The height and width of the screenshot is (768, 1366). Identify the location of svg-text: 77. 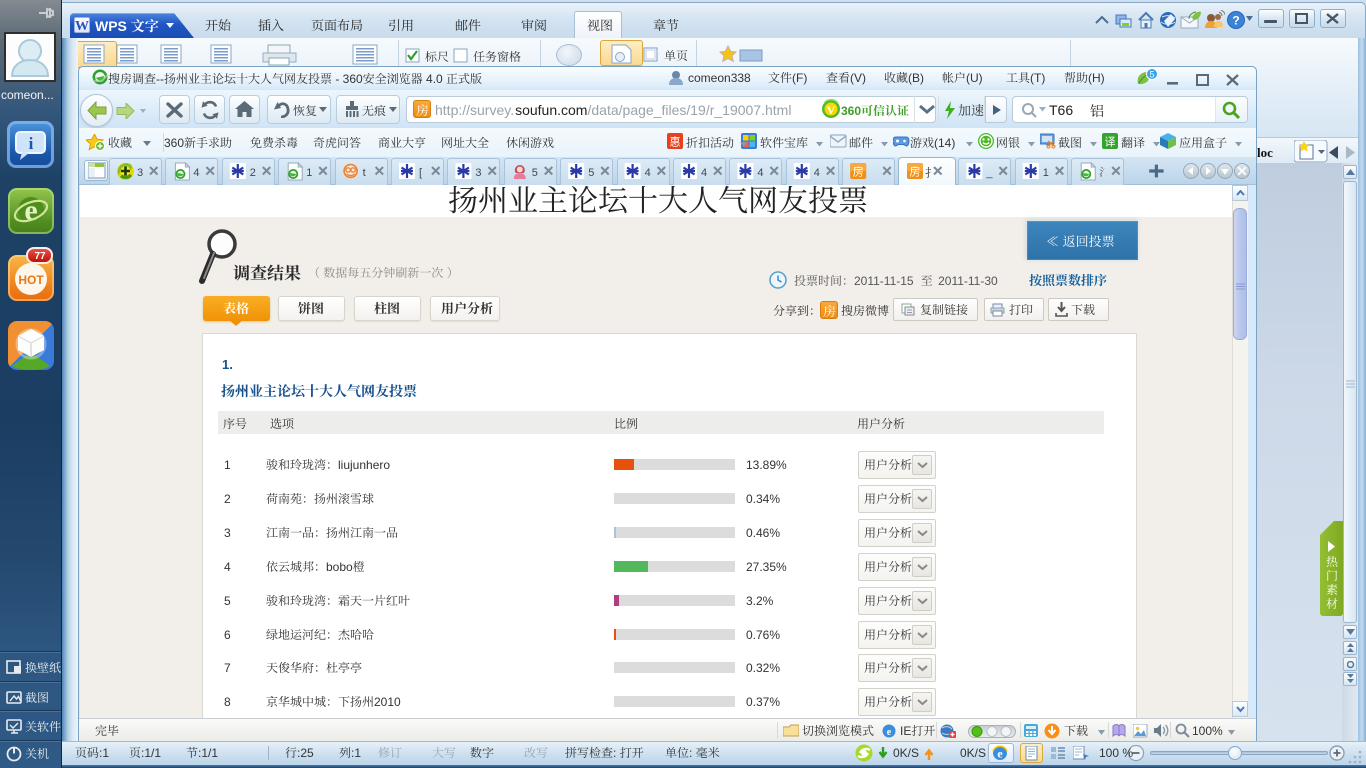
(40, 256).